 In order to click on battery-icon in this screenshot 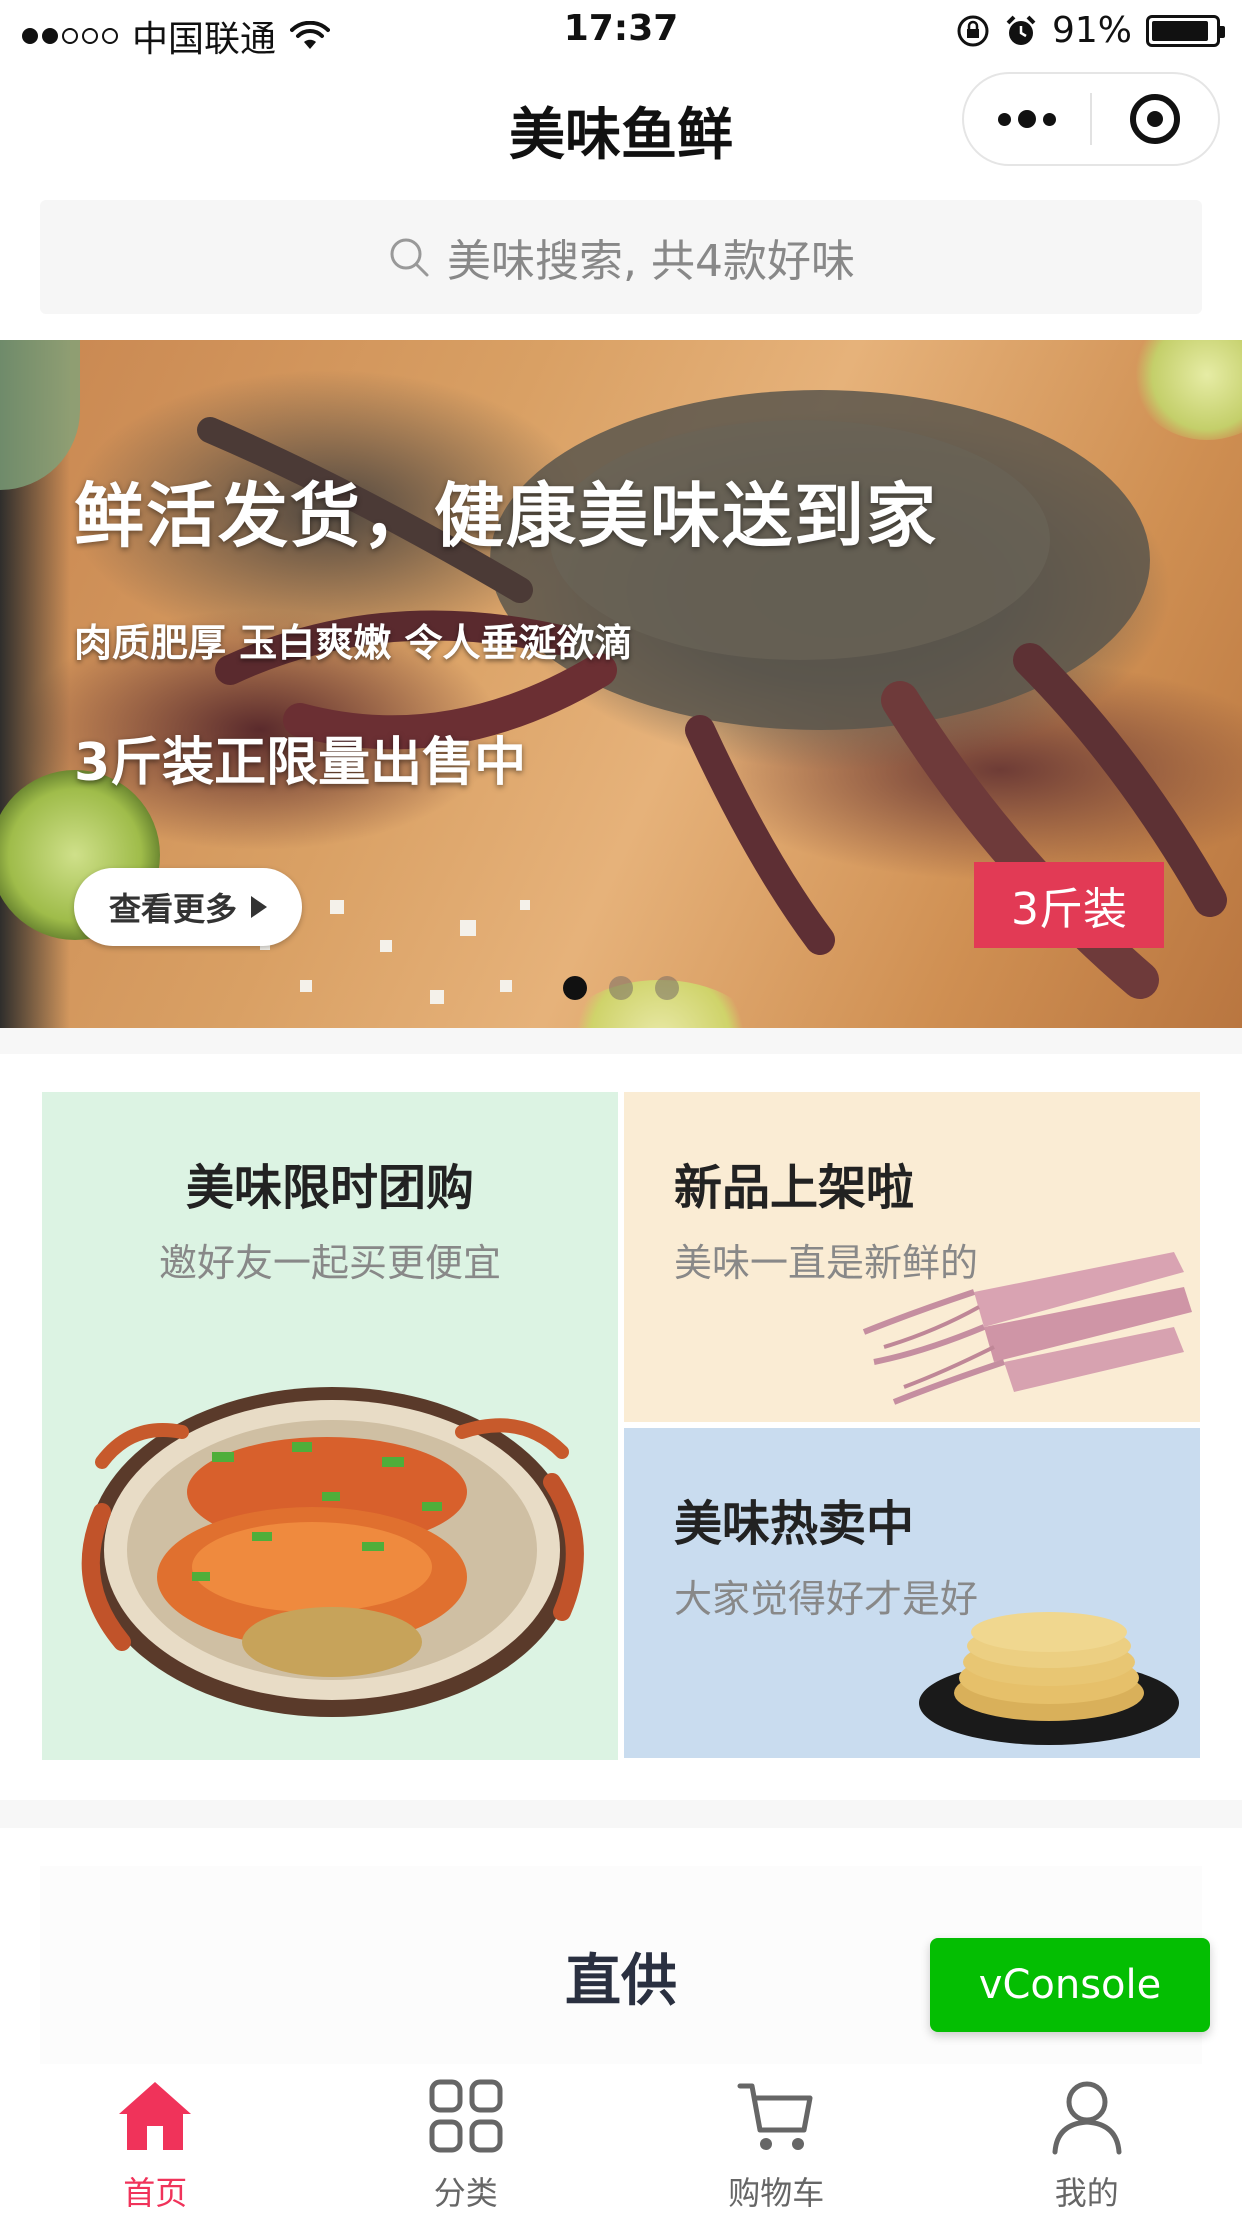, I will do `click(1183, 31)`.